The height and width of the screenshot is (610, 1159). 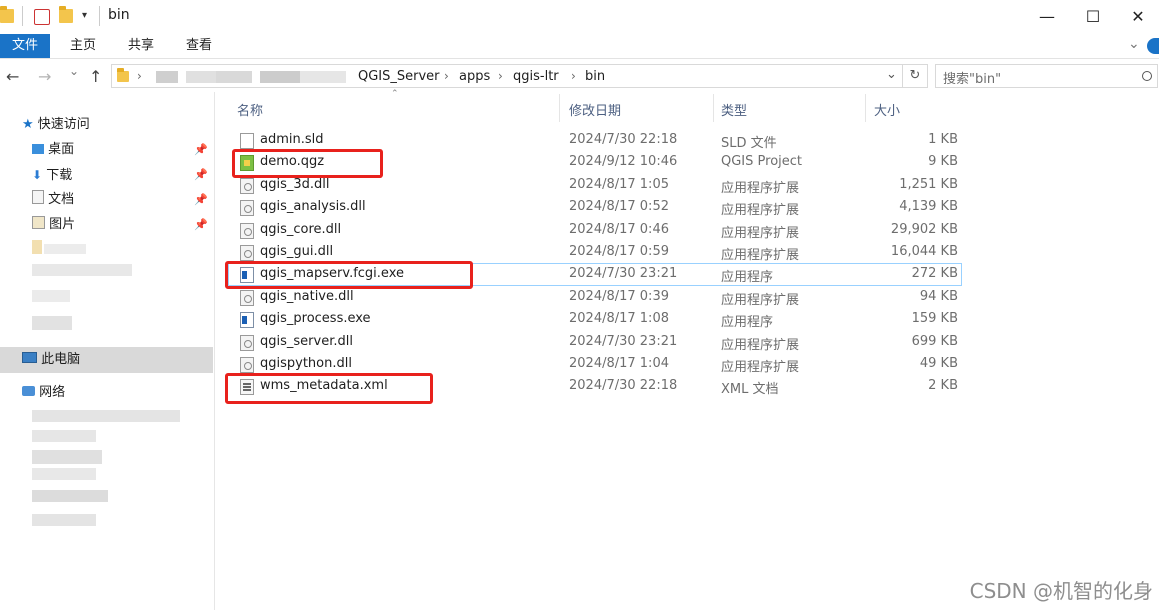 What do you see at coordinates (972, 77) in the screenshot?
I see `search-input: 搜索"bin"` at bounding box center [972, 77].